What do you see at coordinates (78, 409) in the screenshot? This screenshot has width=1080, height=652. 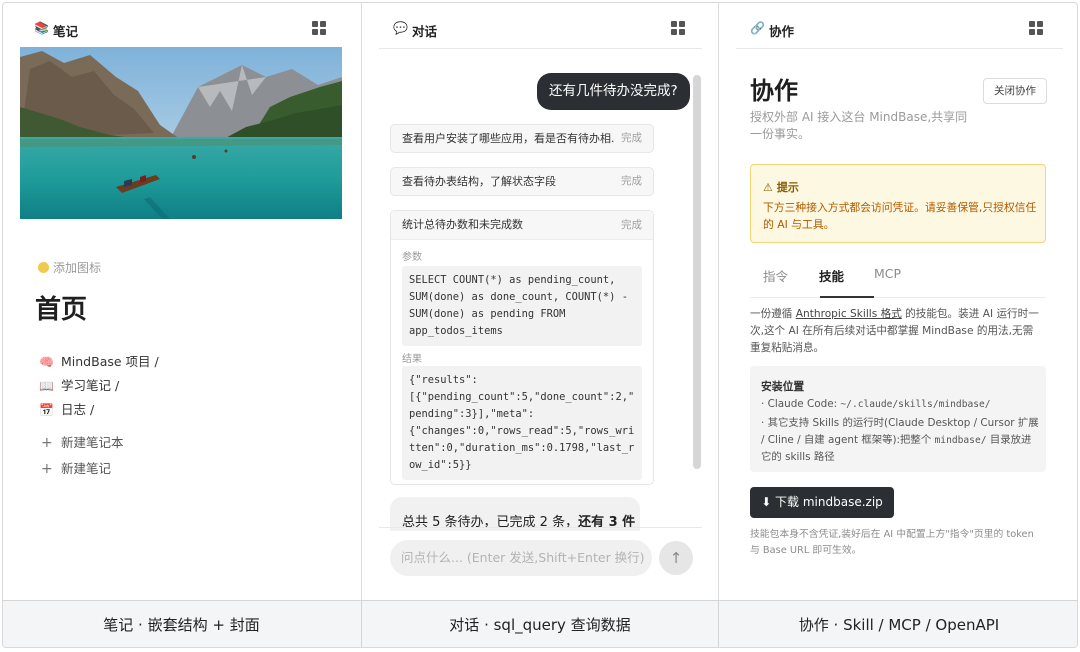 I see `notebook-item-label: 日志 /` at bounding box center [78, 409].